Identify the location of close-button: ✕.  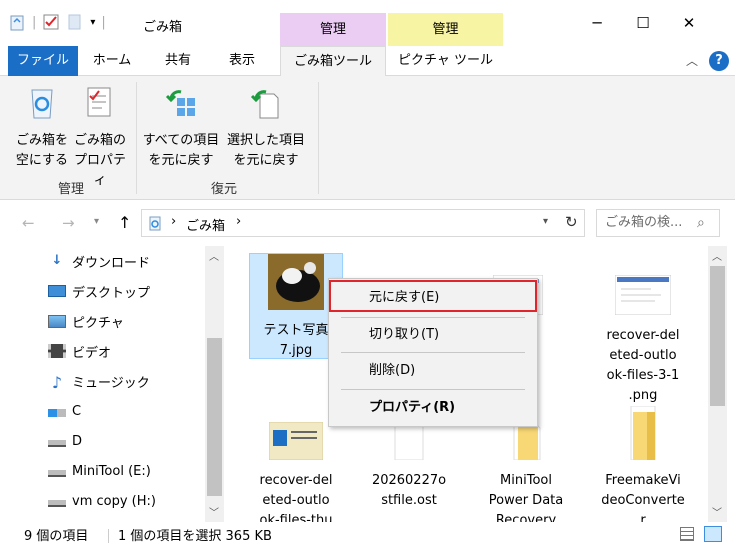
(689, 23).